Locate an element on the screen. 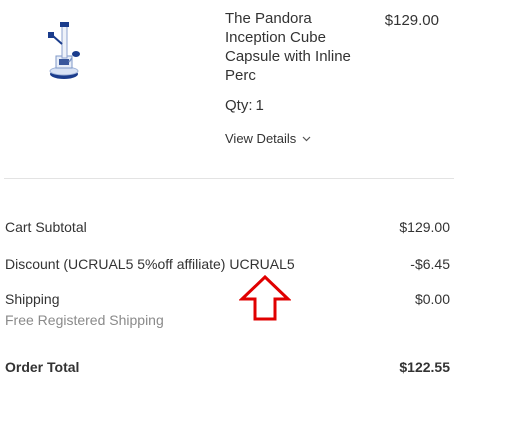 The width and height of the screenshot is (520, 436). shipping-label: Shipping is located at coordinates (32, 299).